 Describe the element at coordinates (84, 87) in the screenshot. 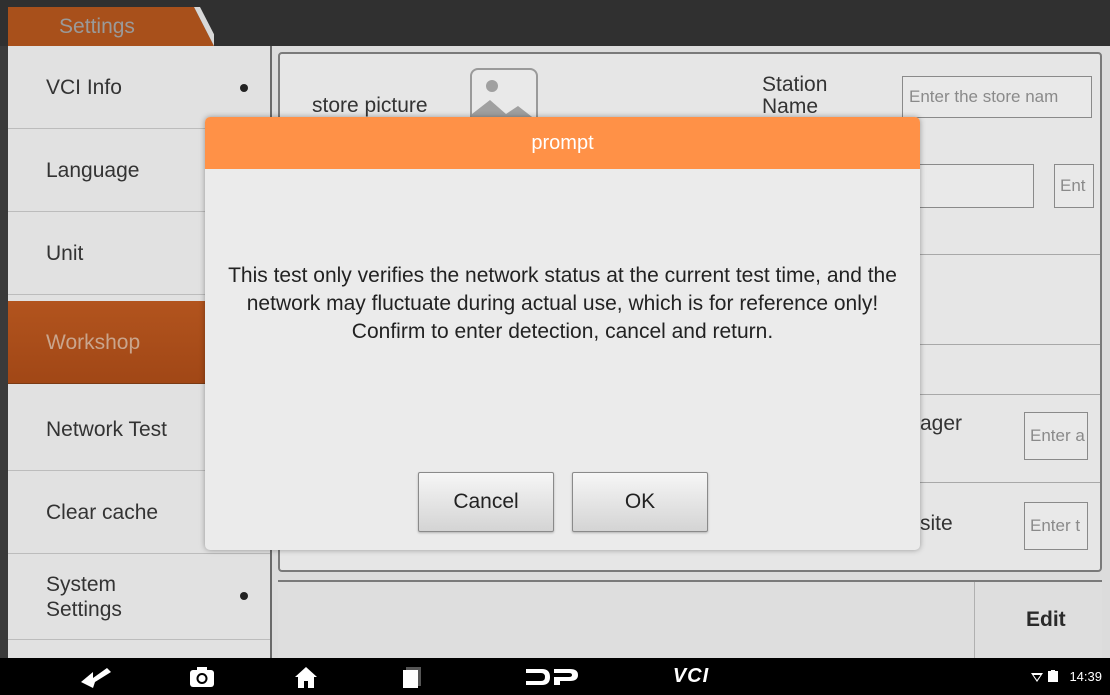

I see `sidebar-item-label: VCI Info` at that location.